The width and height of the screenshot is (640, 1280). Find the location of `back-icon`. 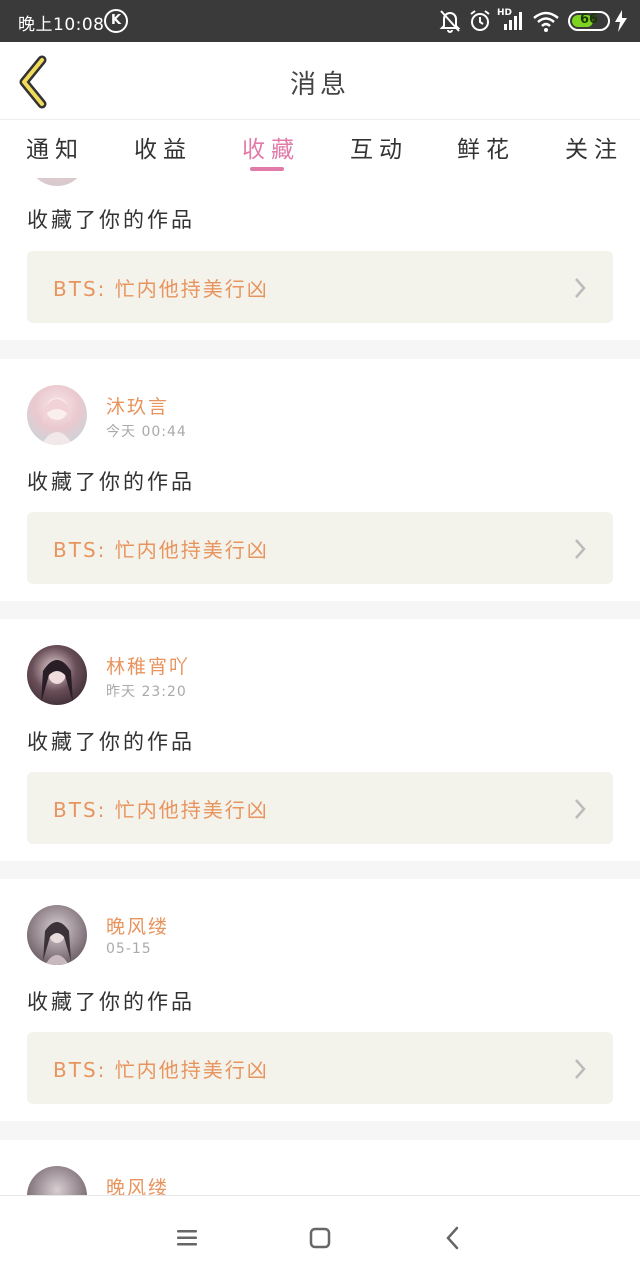

back-icon is located at coordinates (454, 1238).